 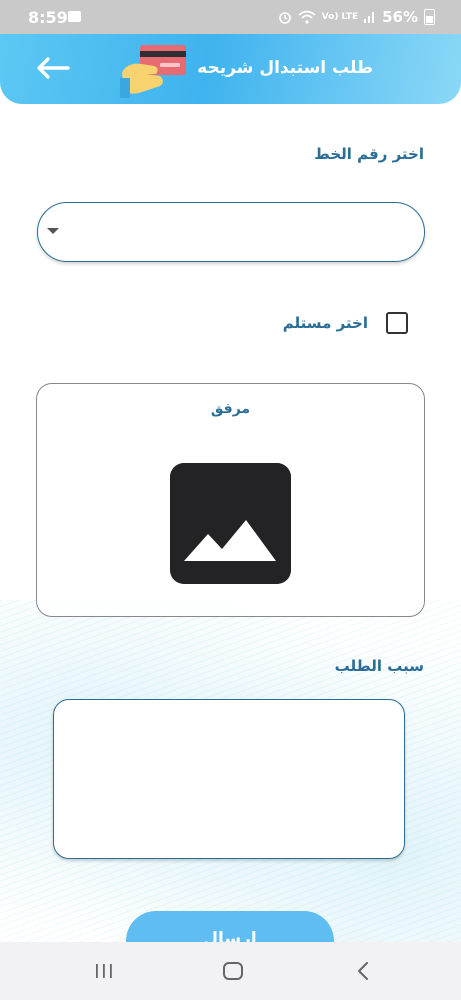 What do you see at coordinates (400, 17) in the screenshot?
I see `battery-percent: 56%` at bounding box center [400, 17].